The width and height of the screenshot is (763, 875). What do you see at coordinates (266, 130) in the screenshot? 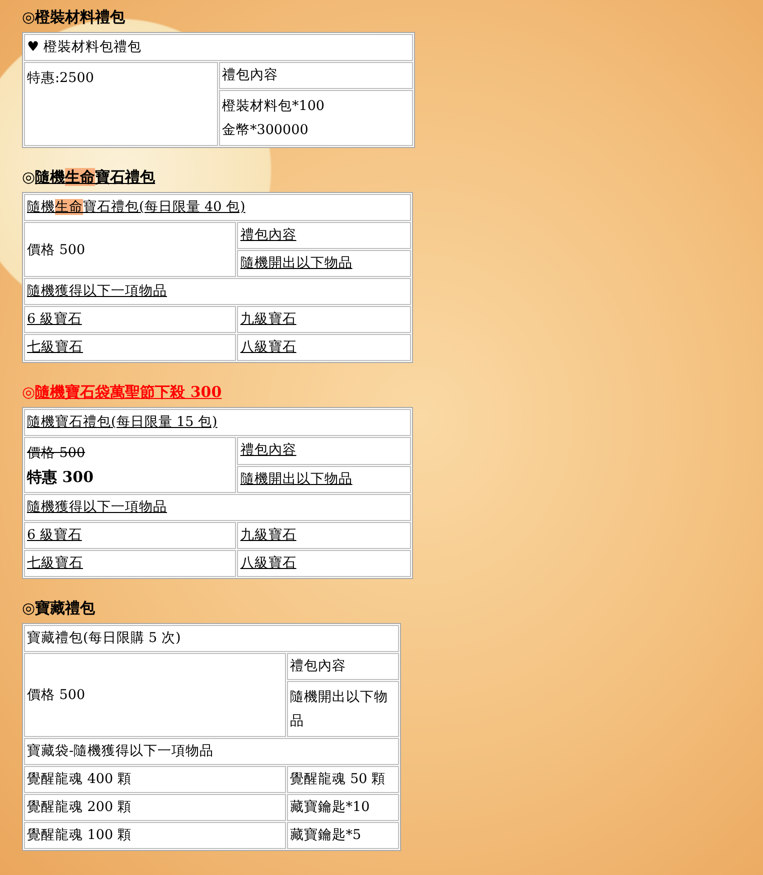
I see `contents-text: 金幣*300000` at bounding box center [266, 130].